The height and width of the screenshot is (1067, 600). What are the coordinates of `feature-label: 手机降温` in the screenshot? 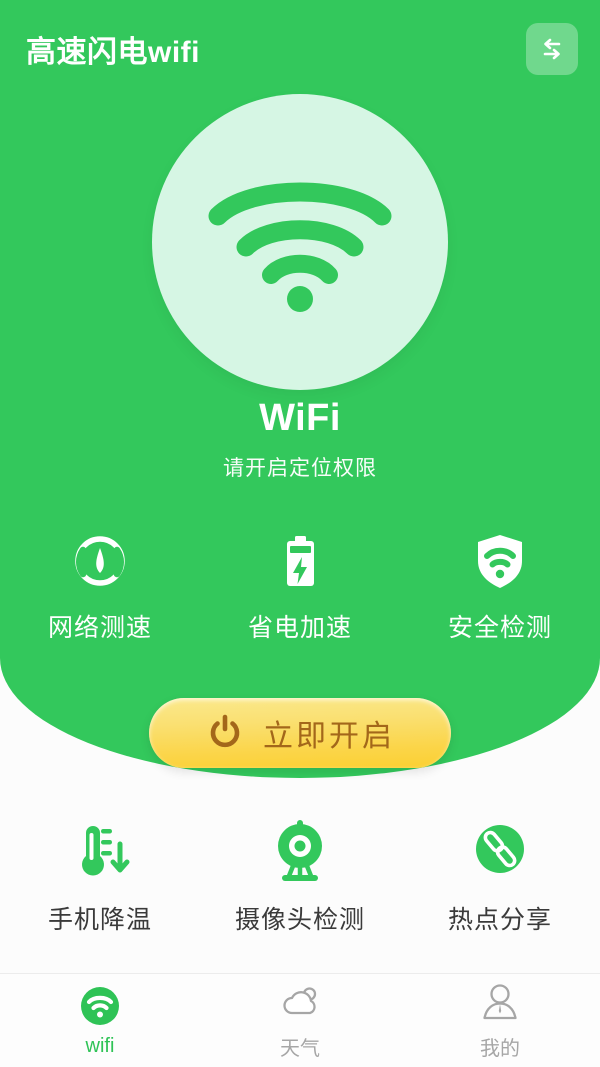 It's located at (99, 920).